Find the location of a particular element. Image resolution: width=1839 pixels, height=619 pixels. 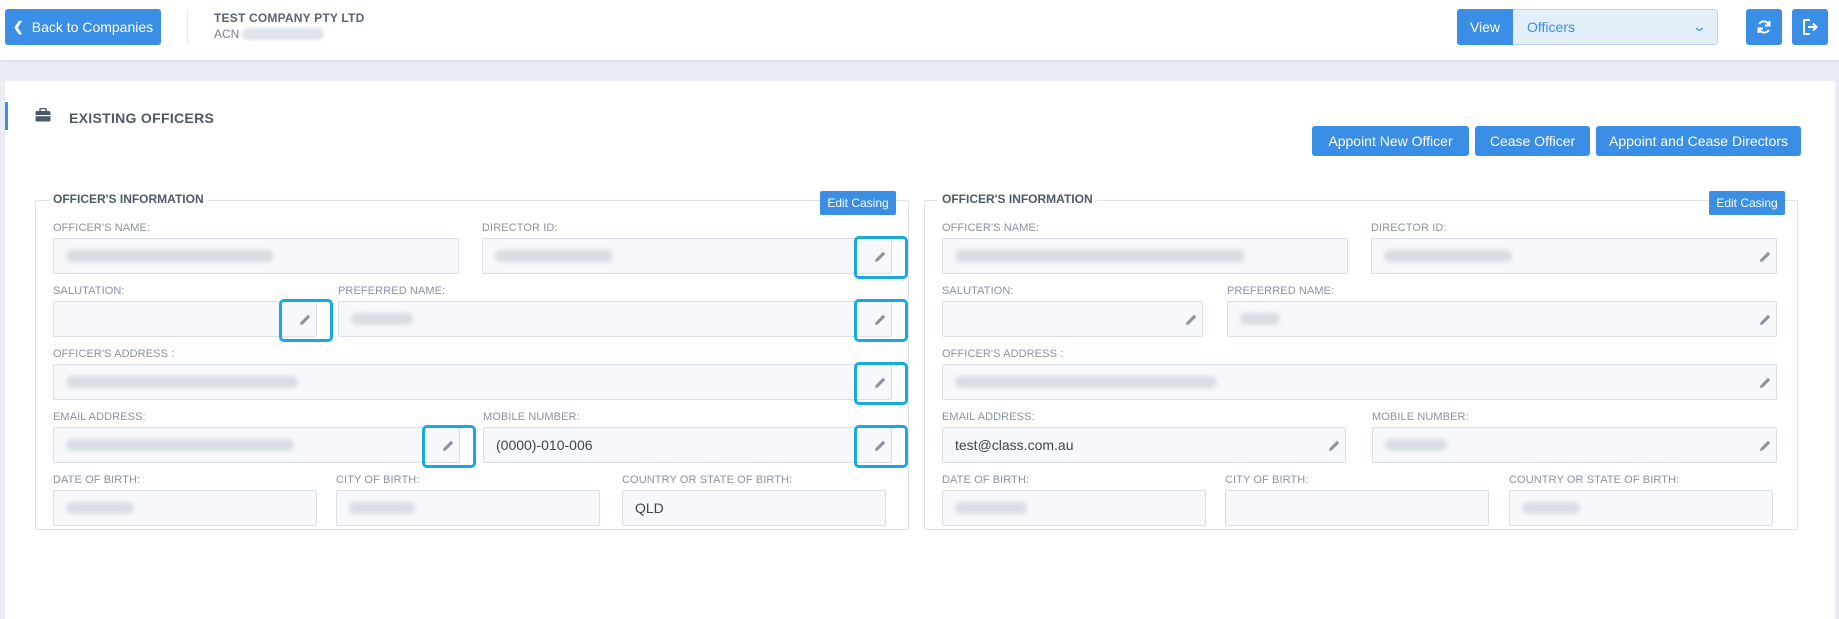

view-label: View is located at coordinates (1485, 27).